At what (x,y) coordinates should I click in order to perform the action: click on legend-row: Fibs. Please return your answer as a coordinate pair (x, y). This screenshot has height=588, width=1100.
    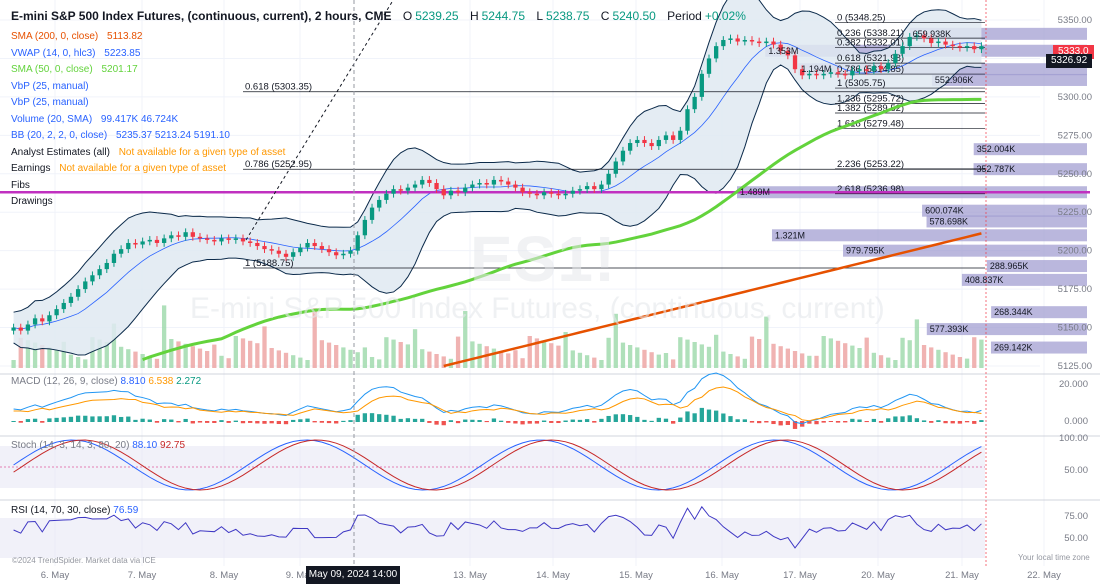
    Looking at the image, I should click on (20, 186).